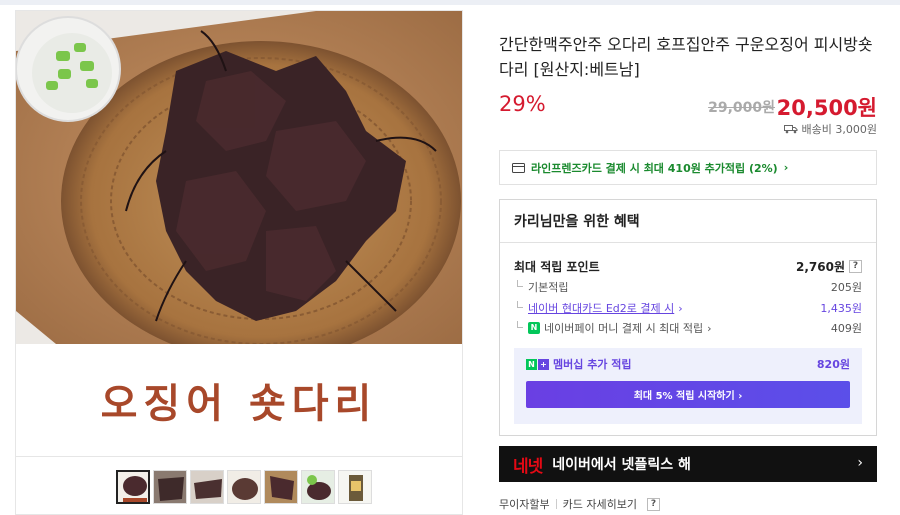 The image size is (900, 515). I want to click on original-price: 29,000원, so click(741, 108).